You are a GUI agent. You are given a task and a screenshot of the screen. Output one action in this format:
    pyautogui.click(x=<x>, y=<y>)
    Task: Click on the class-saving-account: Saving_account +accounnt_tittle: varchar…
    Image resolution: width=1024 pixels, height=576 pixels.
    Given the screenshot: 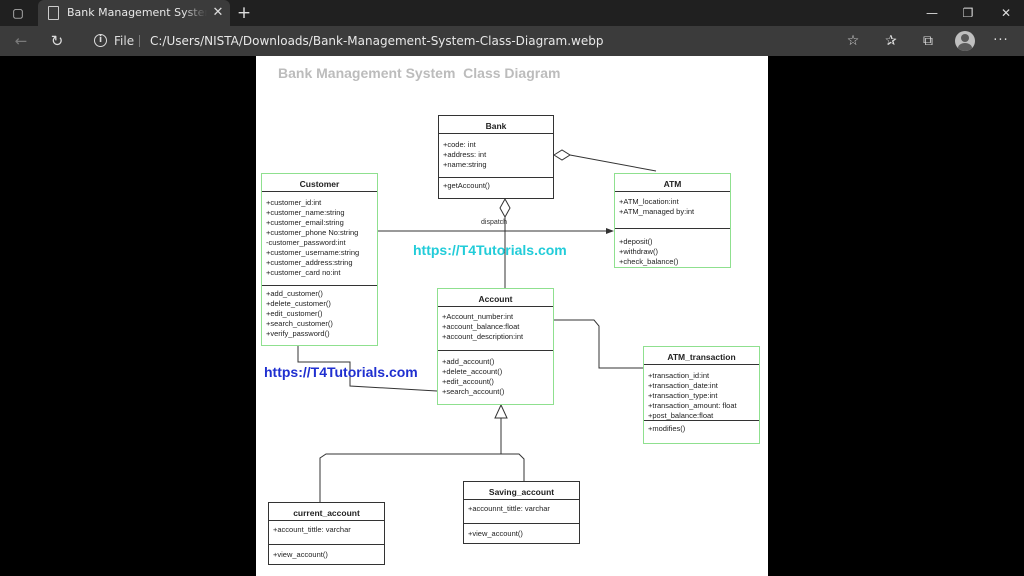 What is the action you would take?
    pyautogui.click(x=521, y=512)
    